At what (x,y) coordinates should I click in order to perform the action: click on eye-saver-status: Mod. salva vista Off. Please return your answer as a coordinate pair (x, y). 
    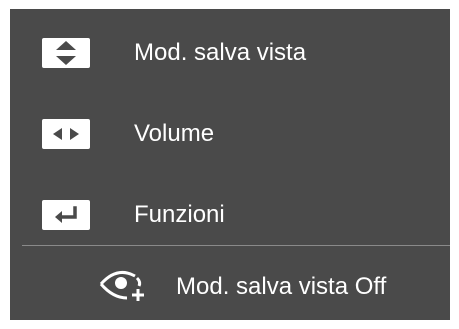
    Looking at the image, I should click on (230, 286).